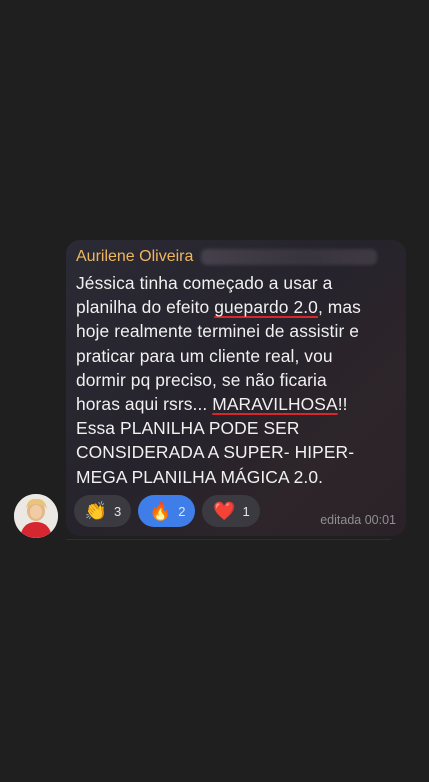 This screenshot has height=782, width=429. I want to click on edited-timestamp: editada 00:01, so click(358, 520).